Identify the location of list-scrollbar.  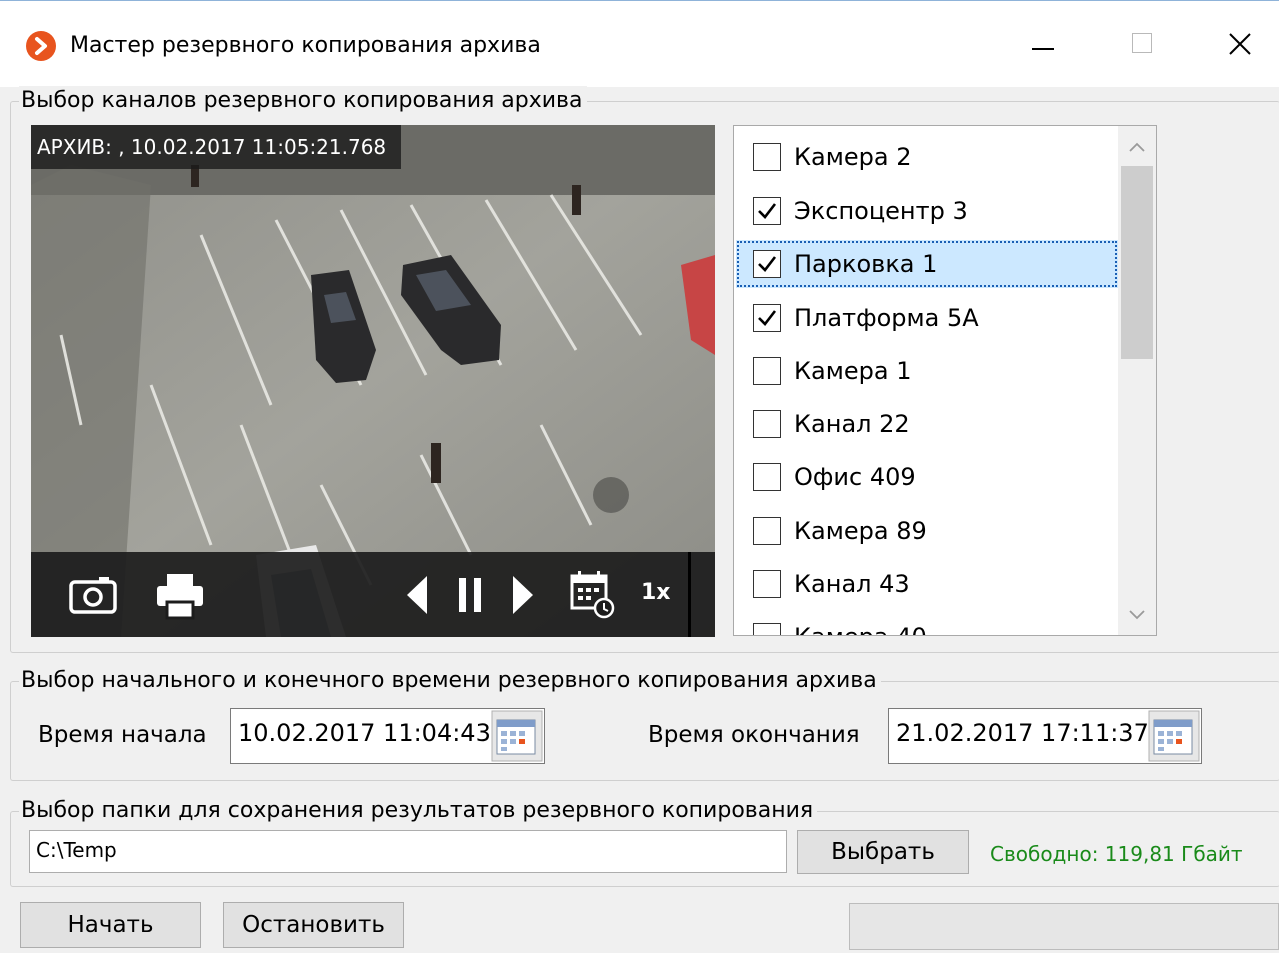
(1137, 380).